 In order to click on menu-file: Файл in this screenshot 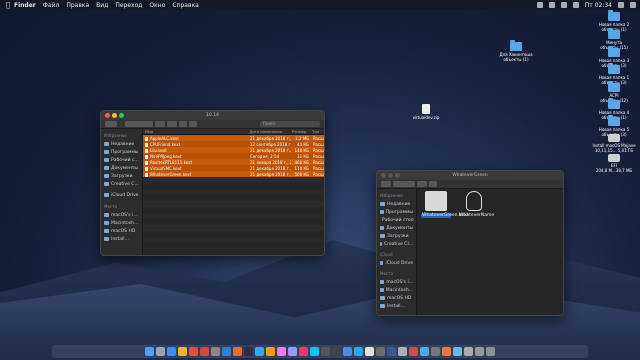, I will do `click(51, 5)`.